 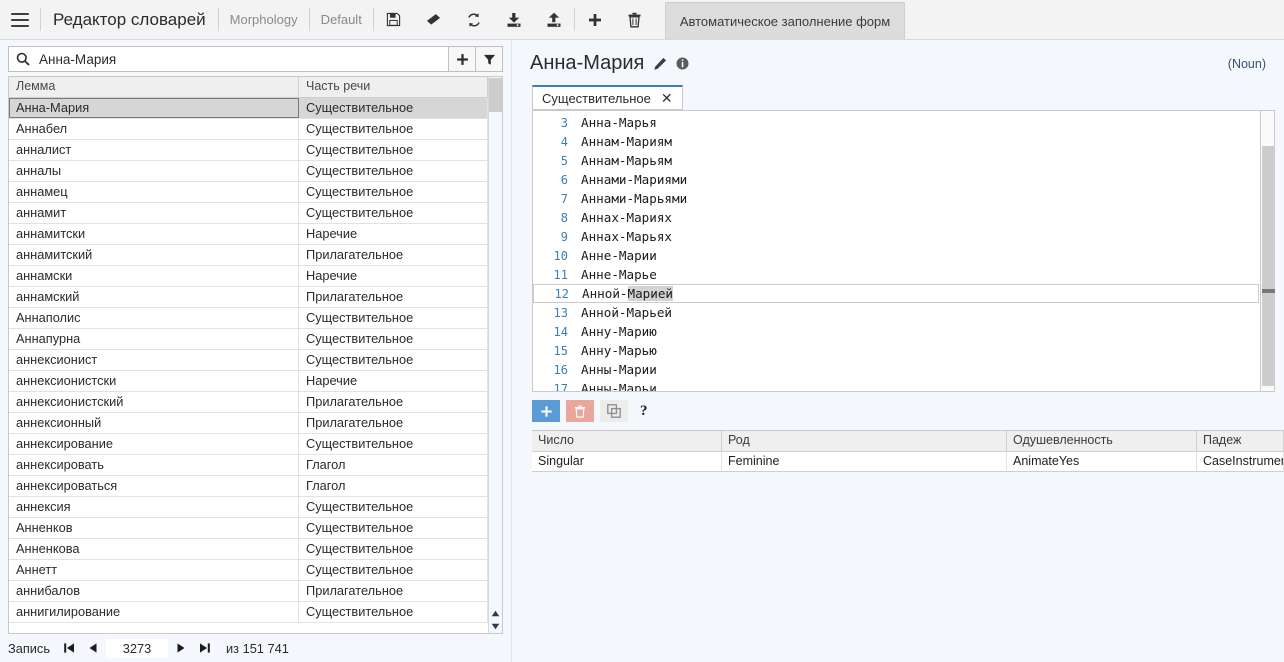 What do you see at coordinates (248, 465) in the screenshot?
I see `table-row: аннексировать Глагол` at bounding box center [248, 465].